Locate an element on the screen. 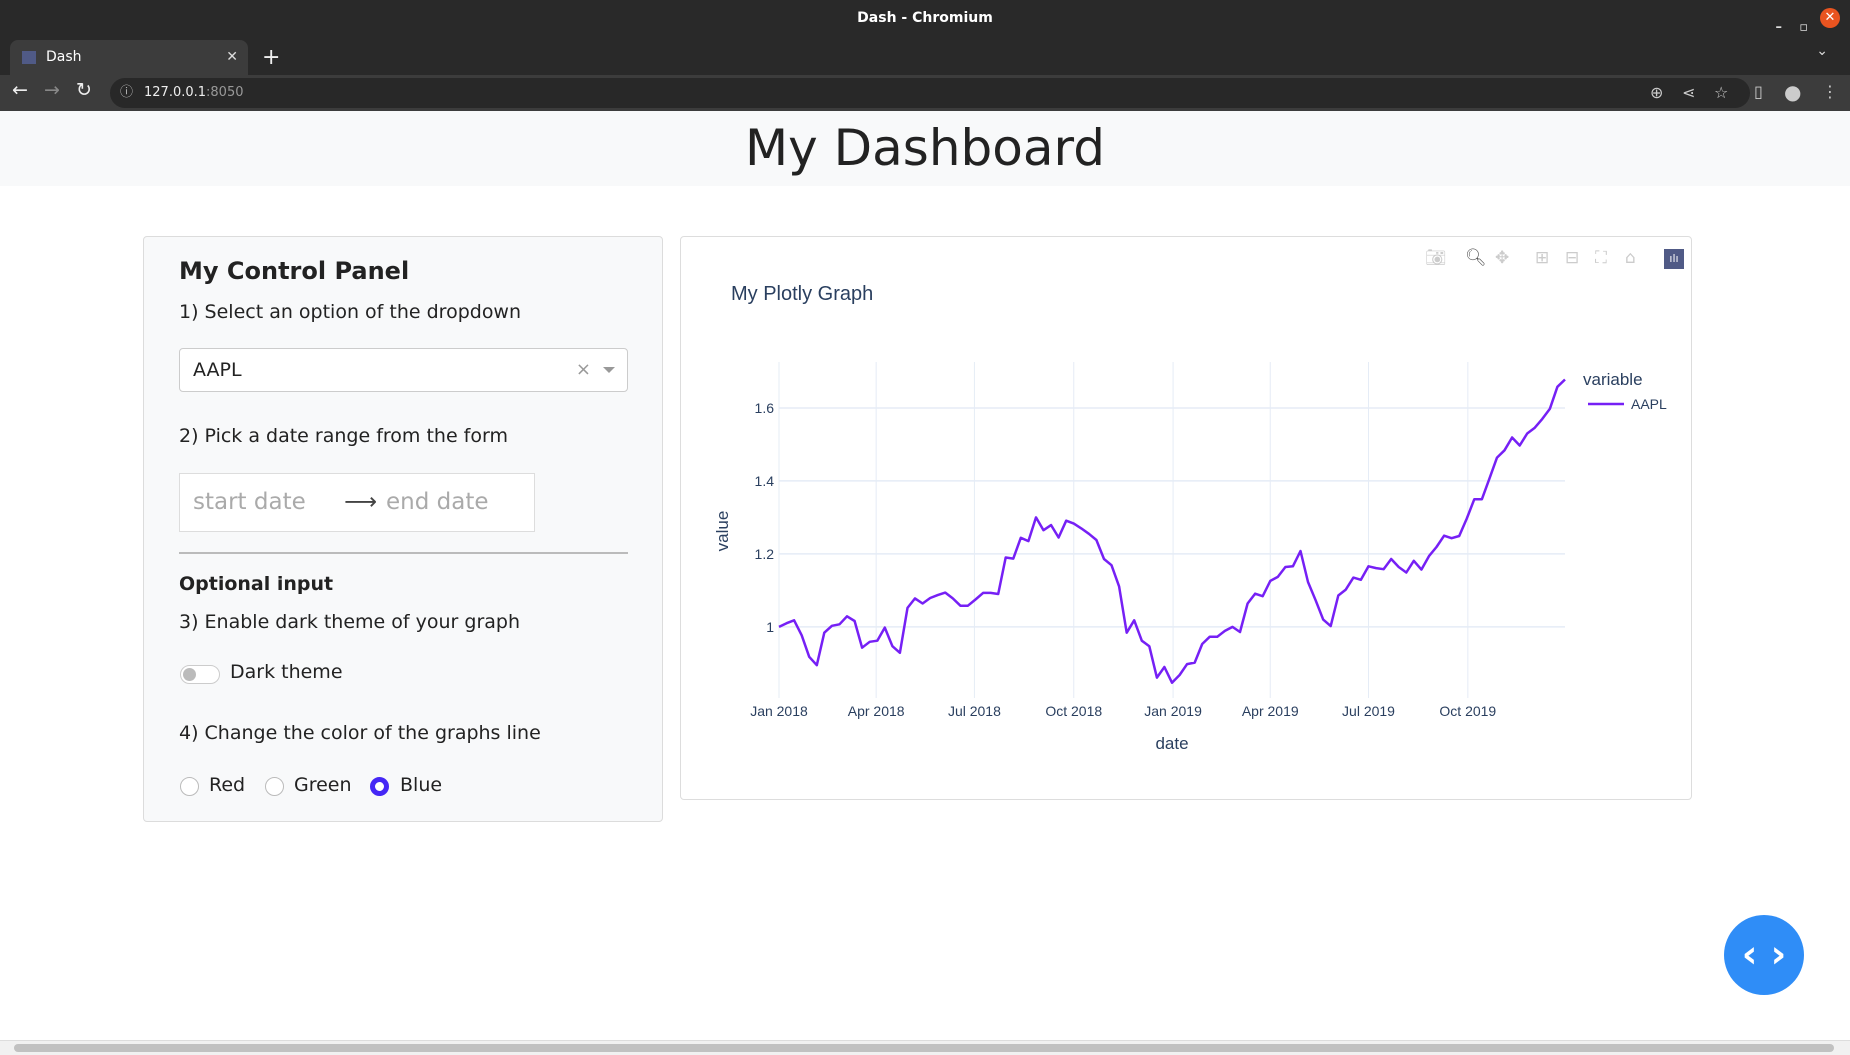 The height and width of the screenshot is (1055, 1850). y-tick-label: 1 is located at coordinates (770, 627).